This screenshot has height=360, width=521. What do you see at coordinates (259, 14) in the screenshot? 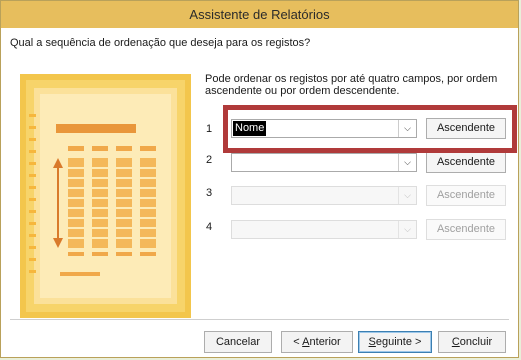
I see `window-title: Assistente de Relatórios` at bounding box center [259, 14].